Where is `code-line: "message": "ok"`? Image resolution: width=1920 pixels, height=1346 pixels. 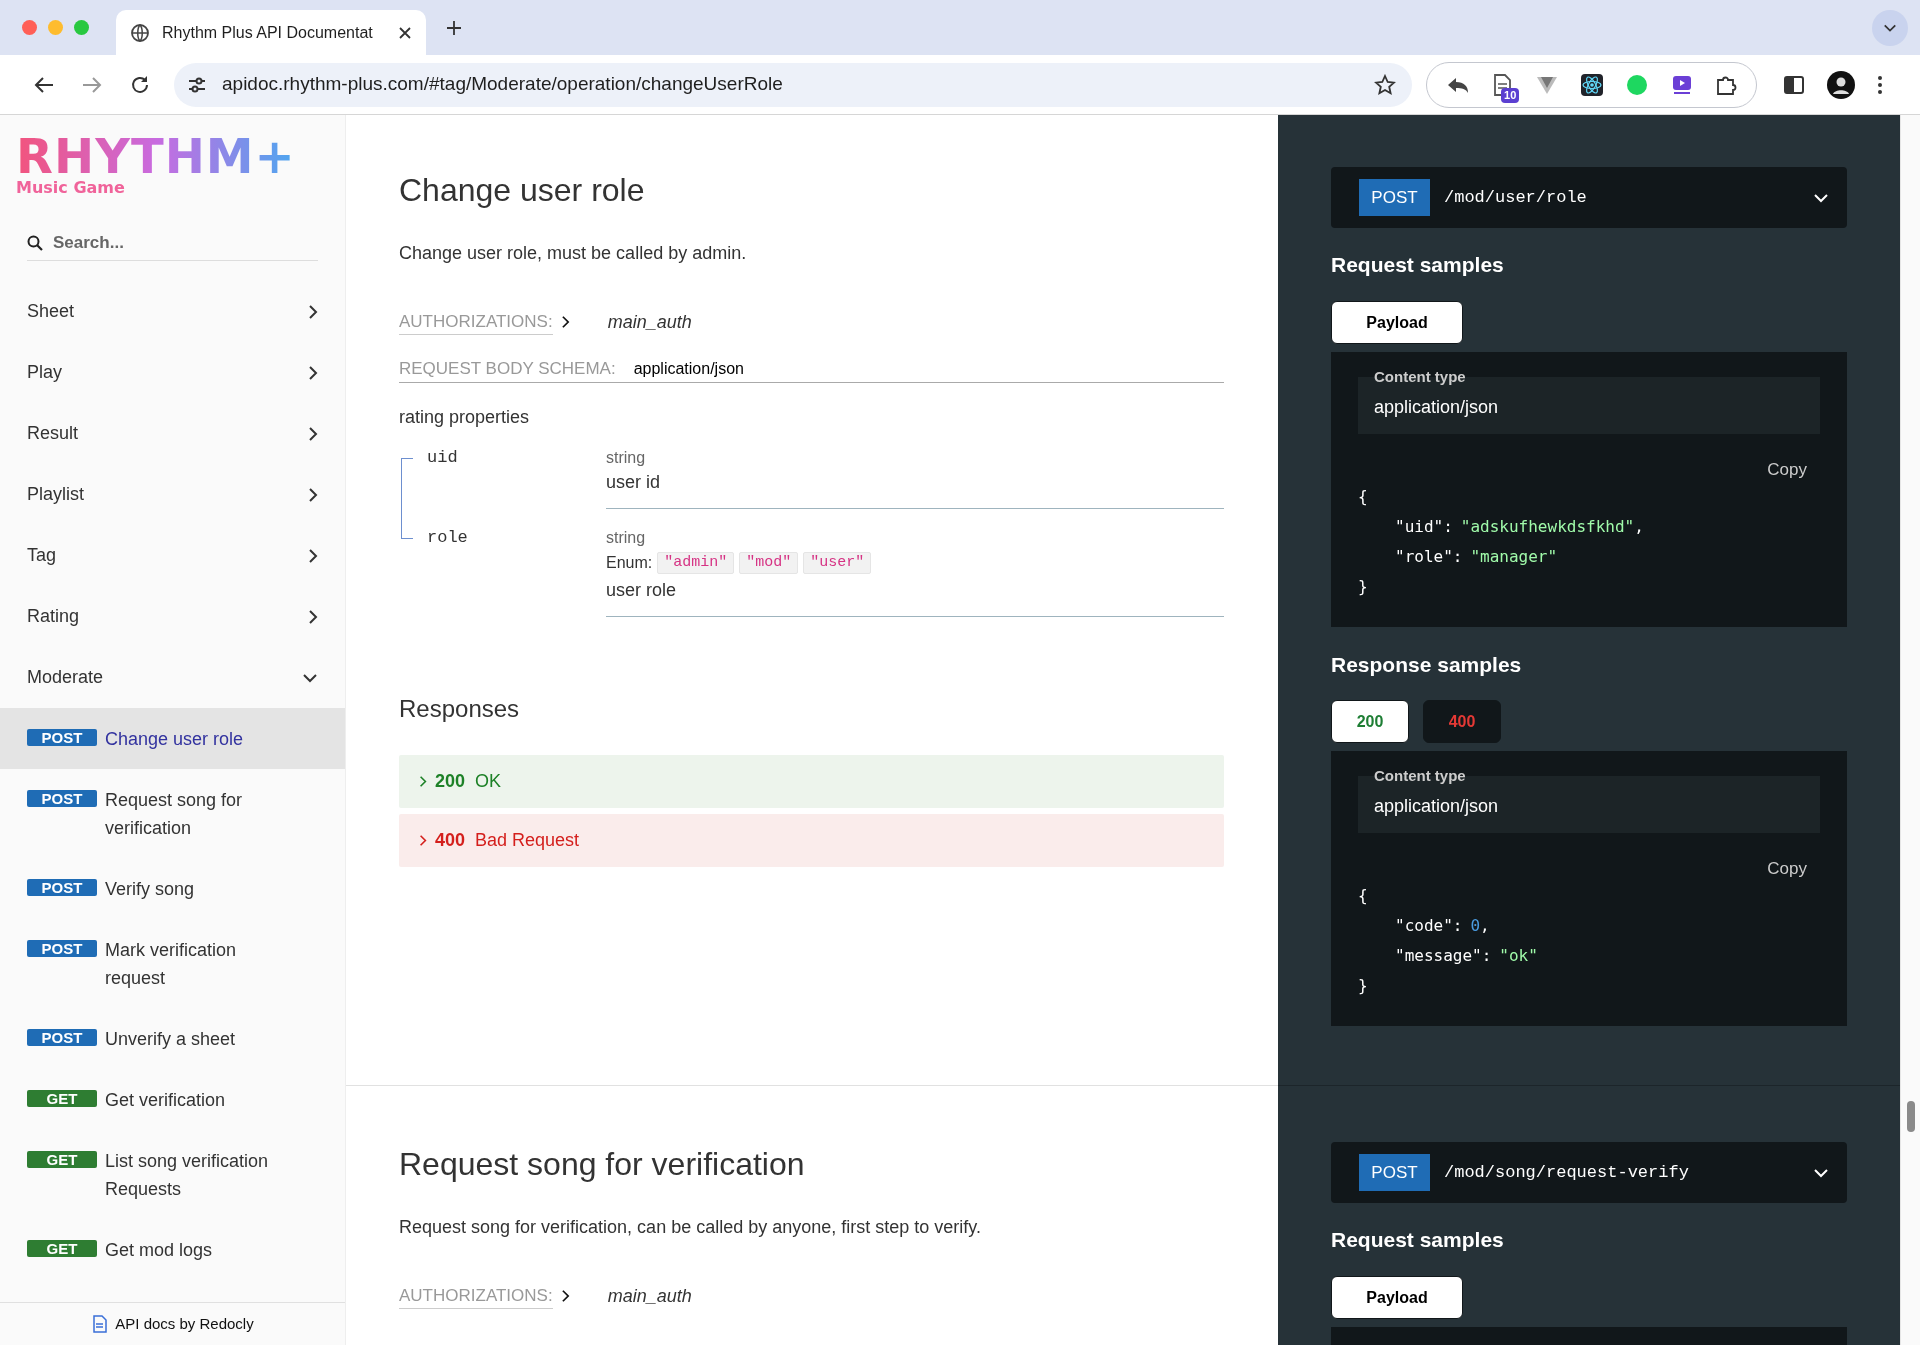
code-line: "message": "ok" is located at coordinates (1466, 956).